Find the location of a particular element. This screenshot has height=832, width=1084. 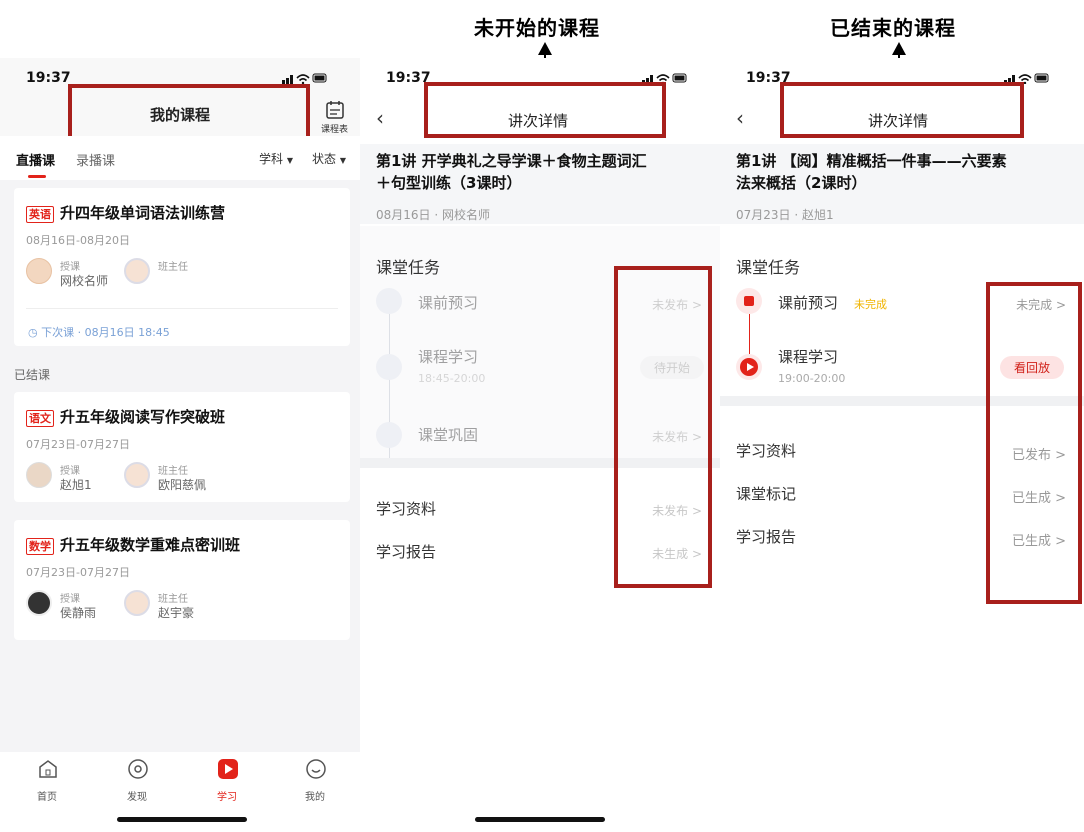

row-marks-label: 课堂标记 is located at coordinates (766, 493).